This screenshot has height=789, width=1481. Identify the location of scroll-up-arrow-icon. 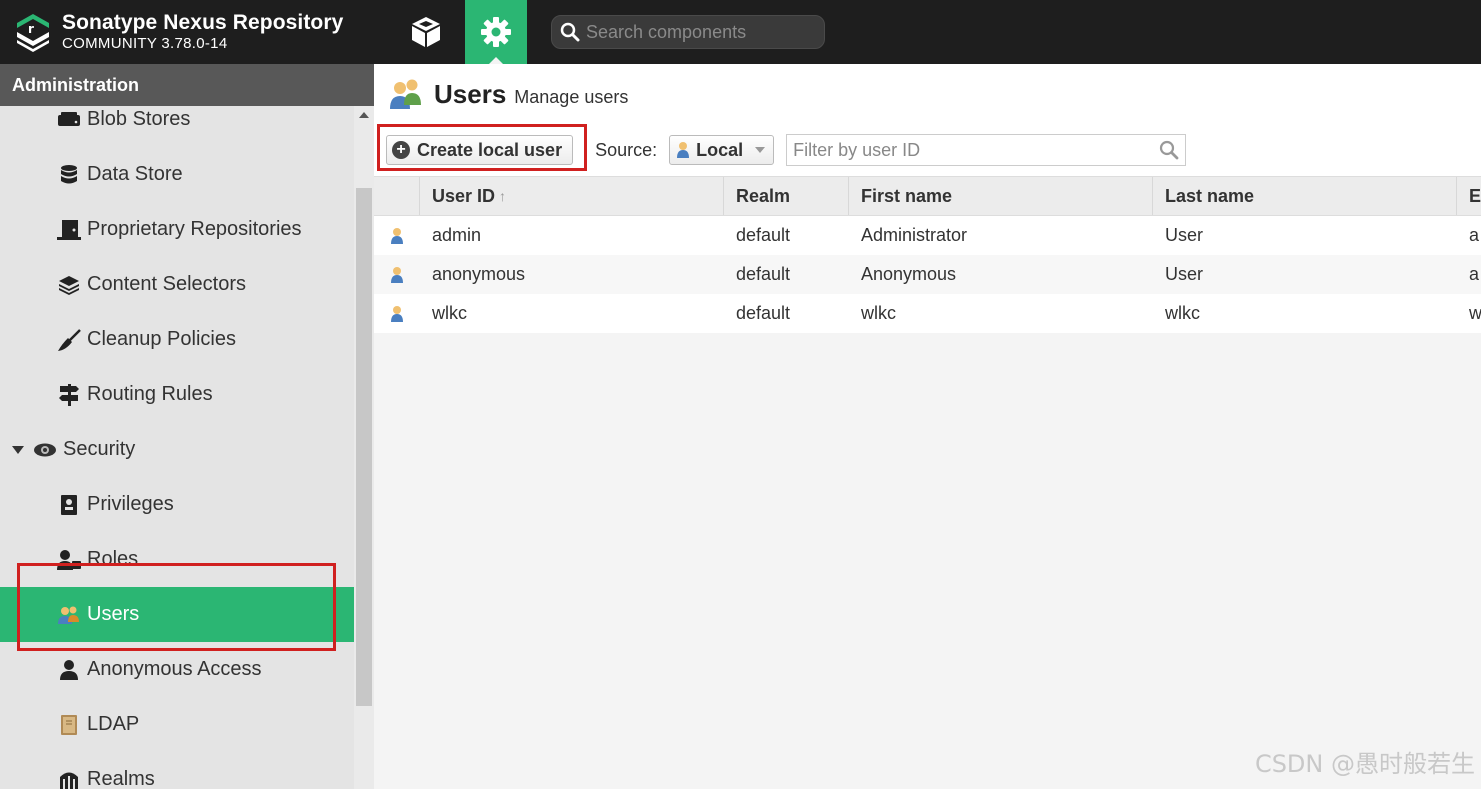
(364, 115).